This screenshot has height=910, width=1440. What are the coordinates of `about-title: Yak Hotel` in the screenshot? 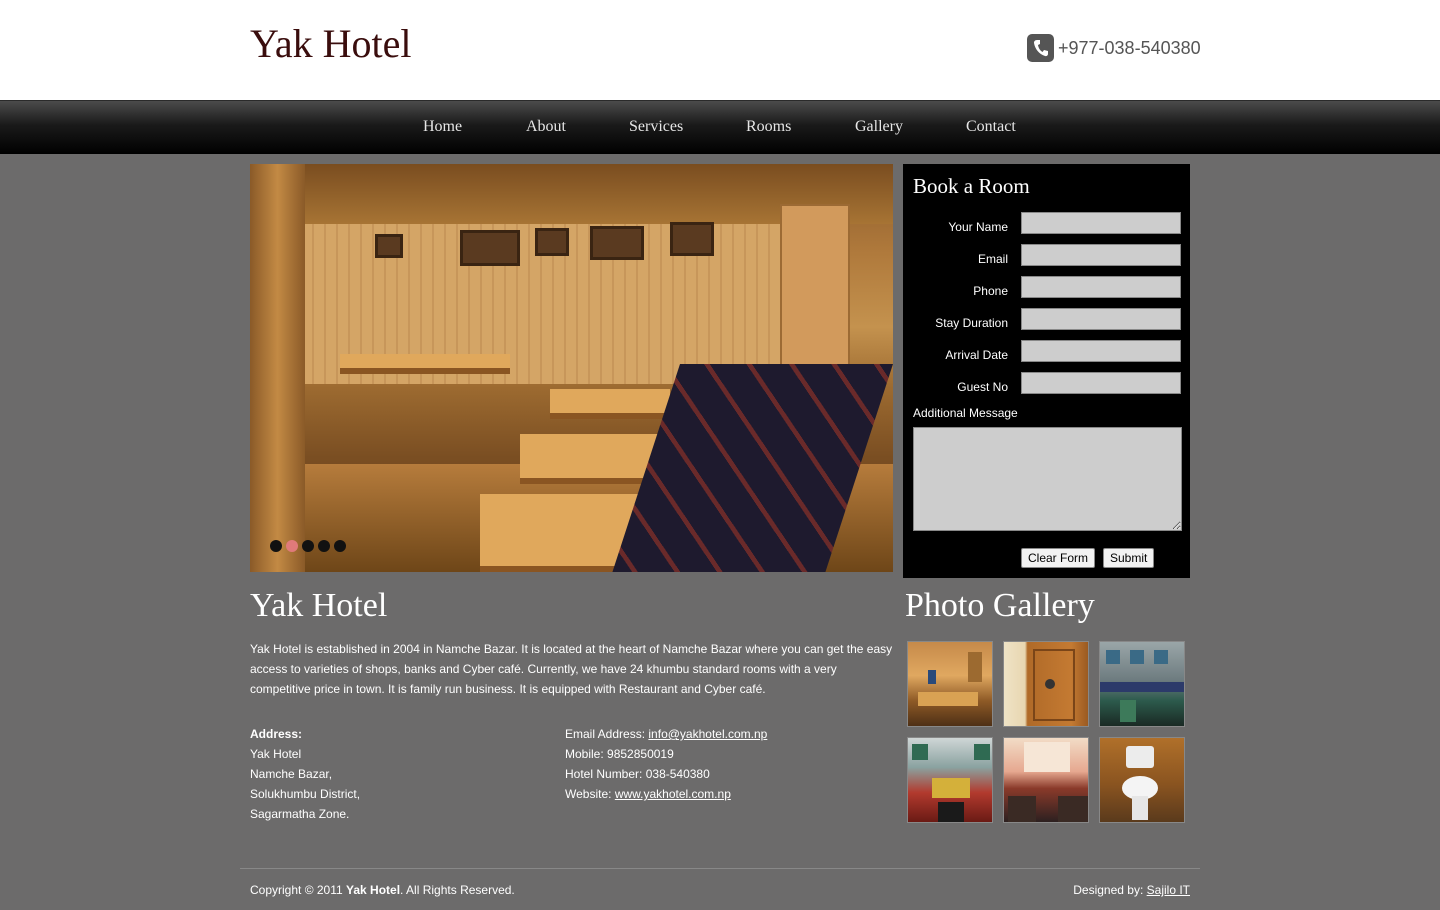 It's located at (319, 605).